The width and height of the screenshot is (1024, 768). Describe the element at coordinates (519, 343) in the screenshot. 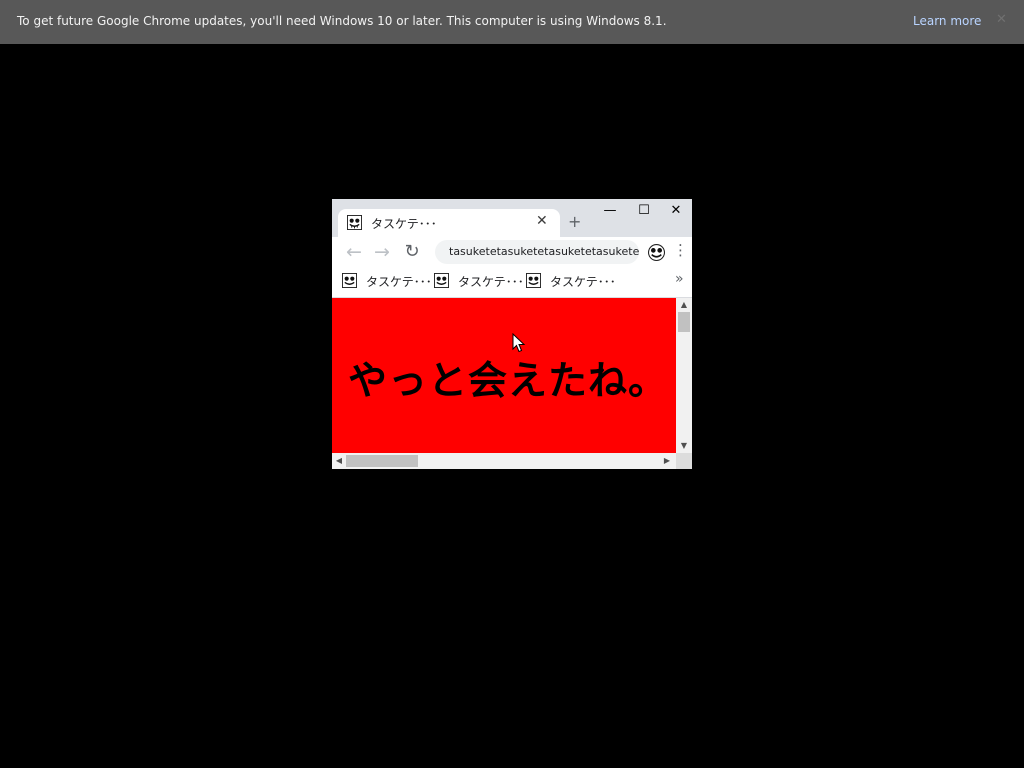

I see `mouse-cursor-icon` at that location.